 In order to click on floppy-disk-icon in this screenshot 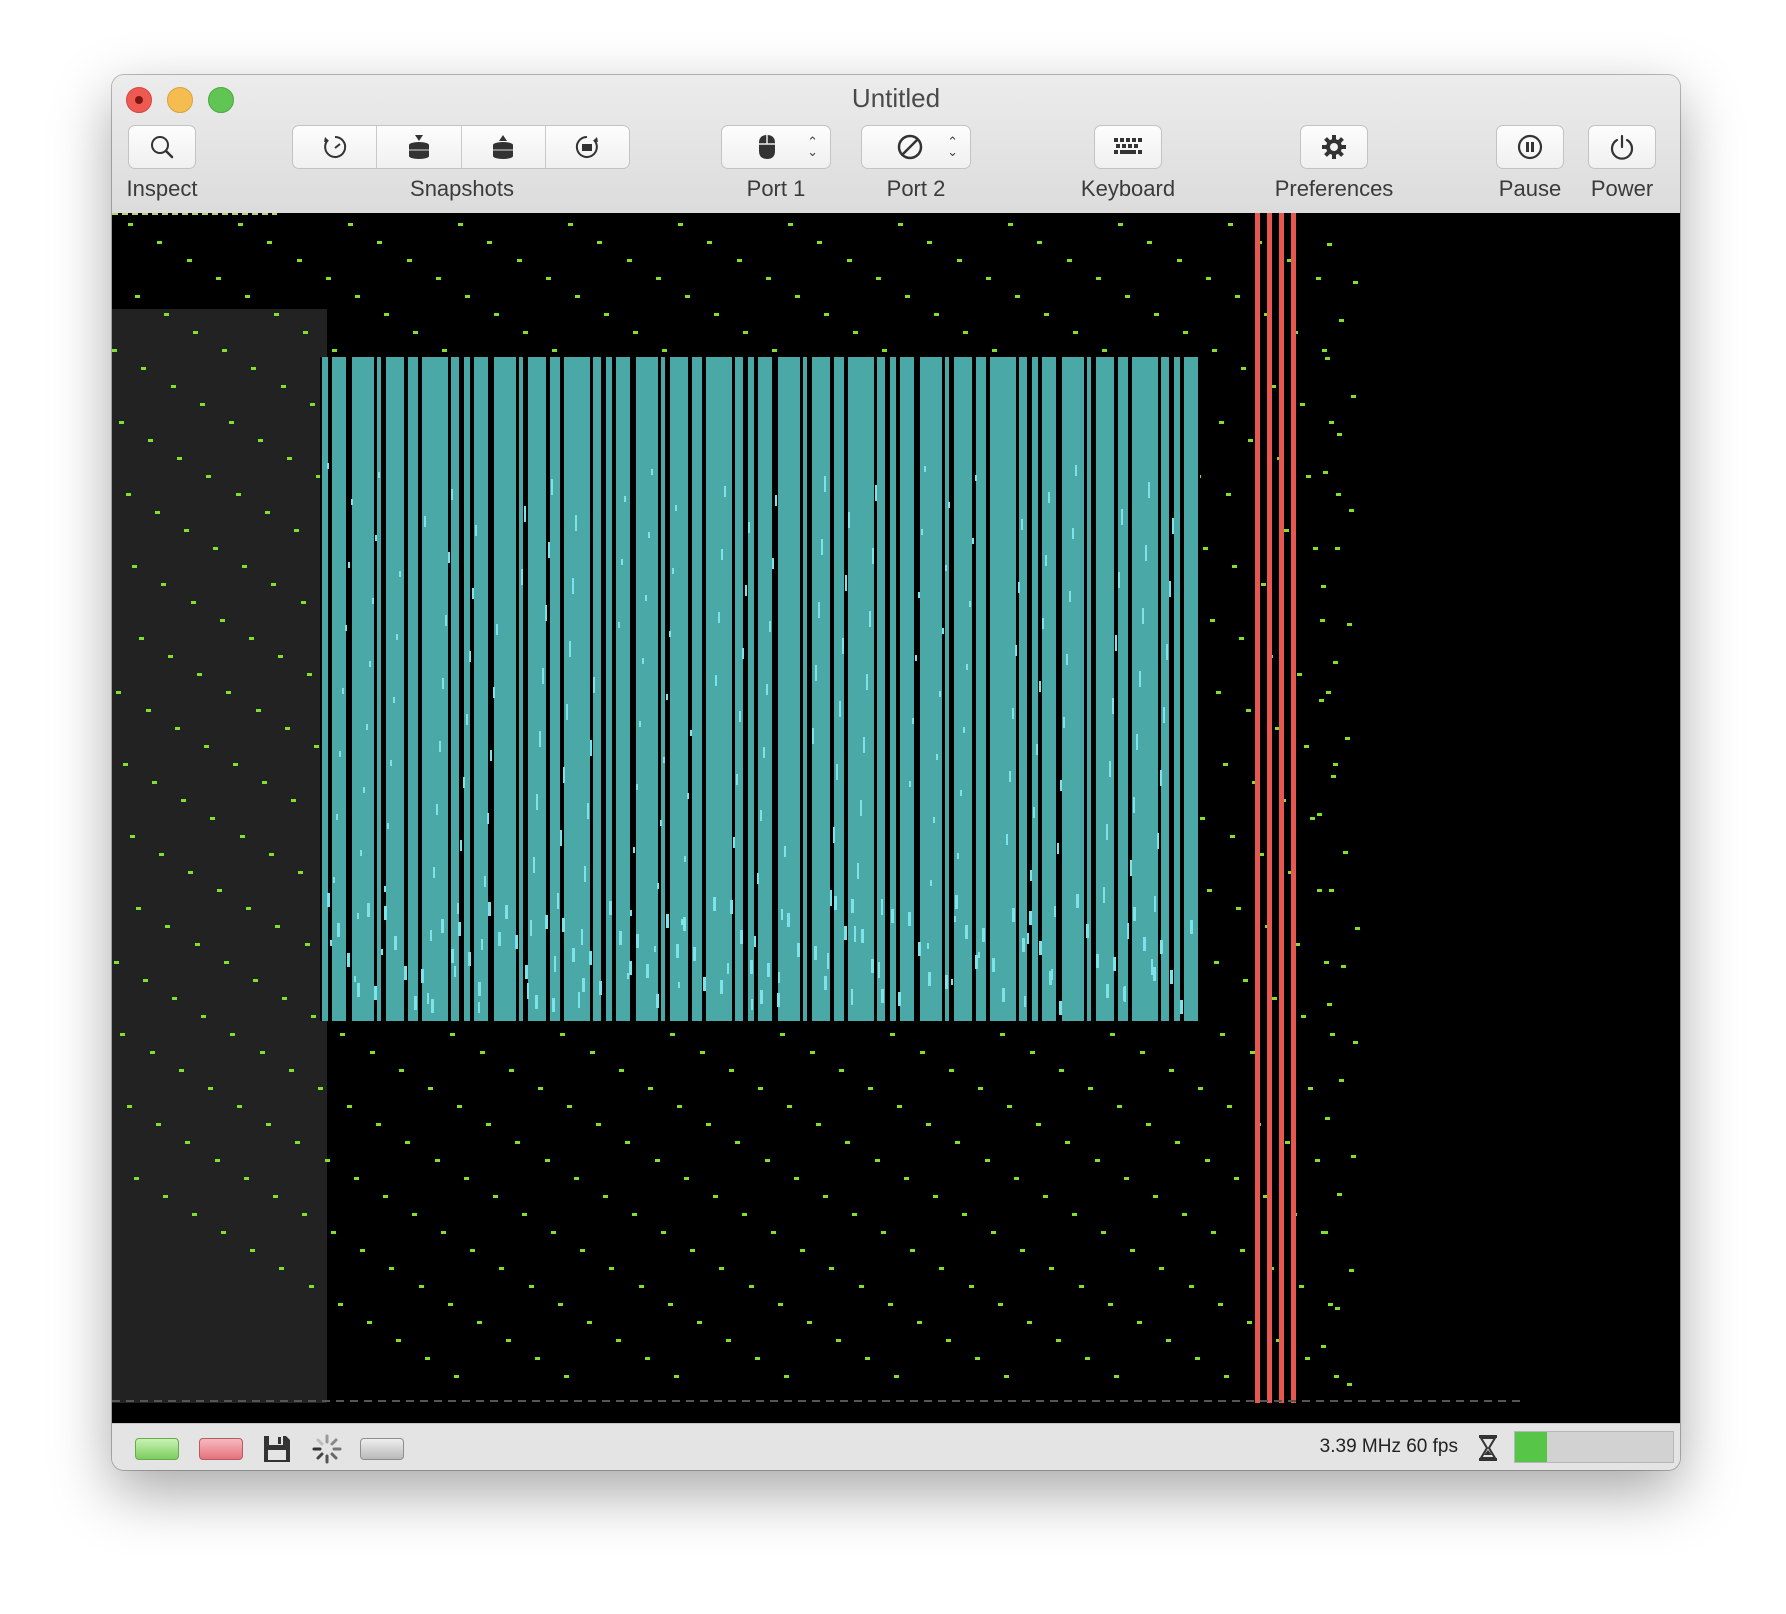, I will do `click(277, 1449)`.